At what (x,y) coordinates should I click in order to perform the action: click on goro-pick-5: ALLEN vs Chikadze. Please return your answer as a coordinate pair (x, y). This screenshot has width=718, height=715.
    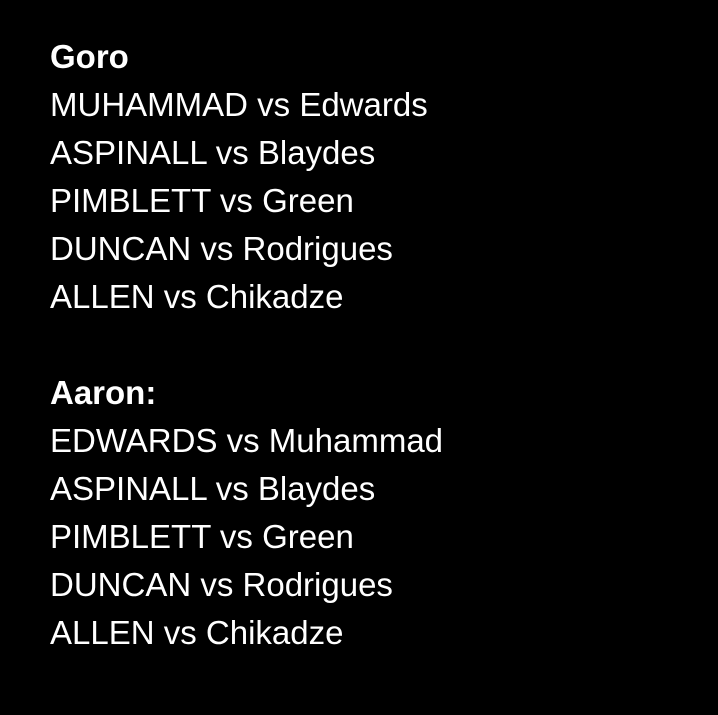
    Looking at the image, I should click on (197, 296).